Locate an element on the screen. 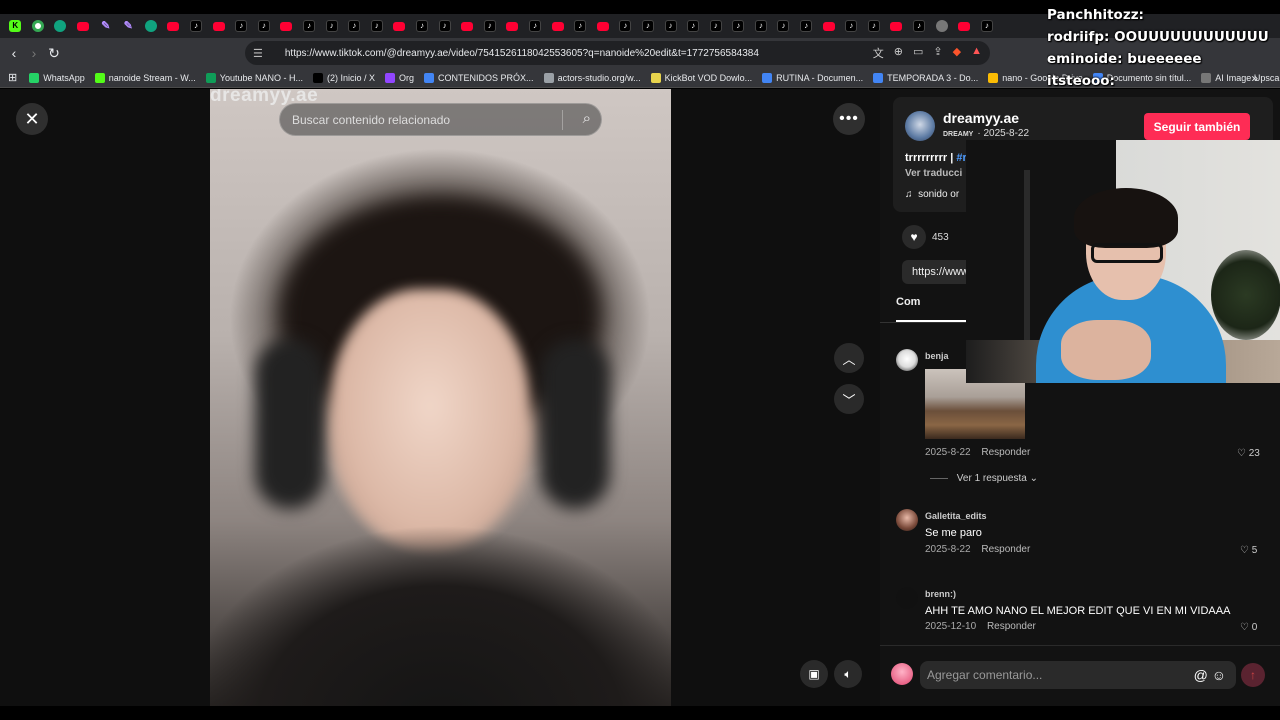  rewards-icon: ▲ is located at coordinates (976, 53).